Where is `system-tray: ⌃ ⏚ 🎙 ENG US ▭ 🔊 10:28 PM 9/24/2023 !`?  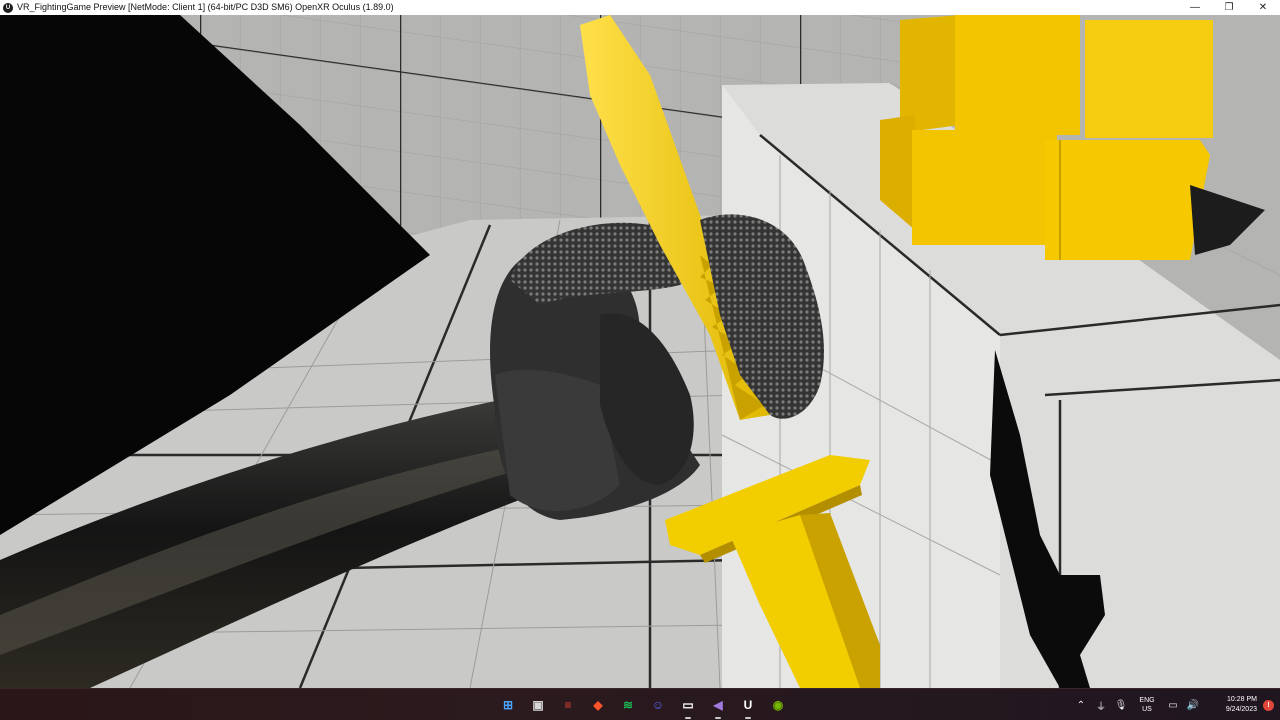
system-tray: ⌃ ⏚ 🎙 ENG US ▭ 🔊 10:28 PM 9/24/2023 ! is located at coordinates (1175, 704).